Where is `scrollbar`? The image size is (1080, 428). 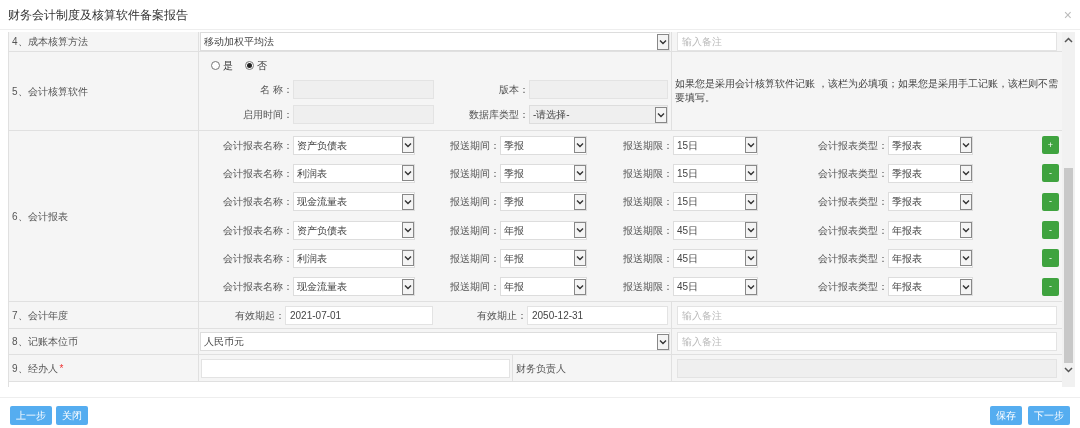
scrollbar is located at coordinates (1068, 209).